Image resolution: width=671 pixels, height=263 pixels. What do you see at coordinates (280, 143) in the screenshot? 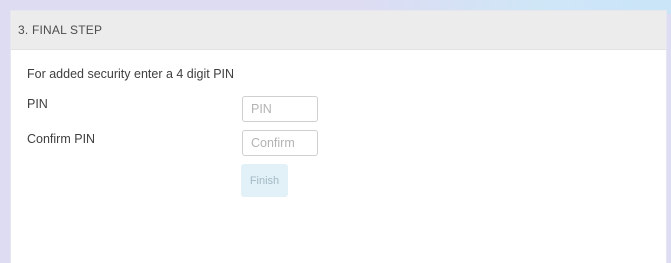
I see `confirm-pin-input` at bounding box center [280, 143].